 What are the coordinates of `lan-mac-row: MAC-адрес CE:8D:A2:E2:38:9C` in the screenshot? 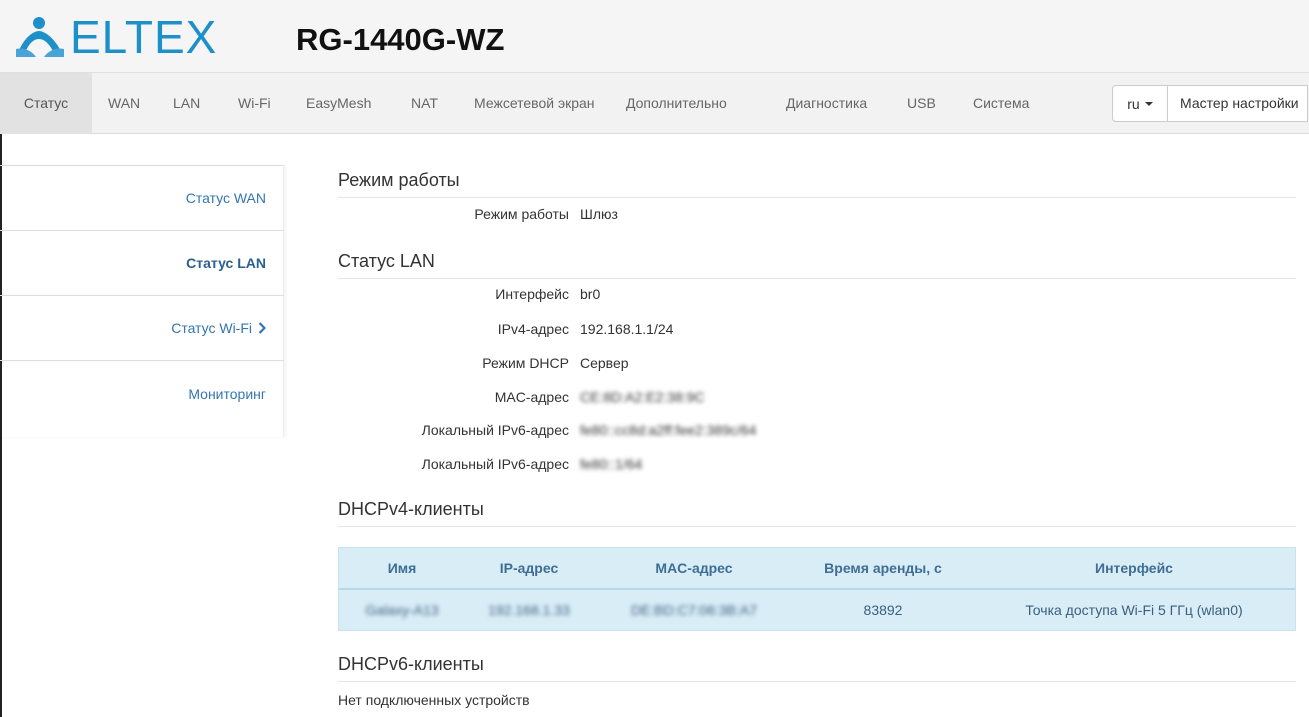 It's located at (817, 399).